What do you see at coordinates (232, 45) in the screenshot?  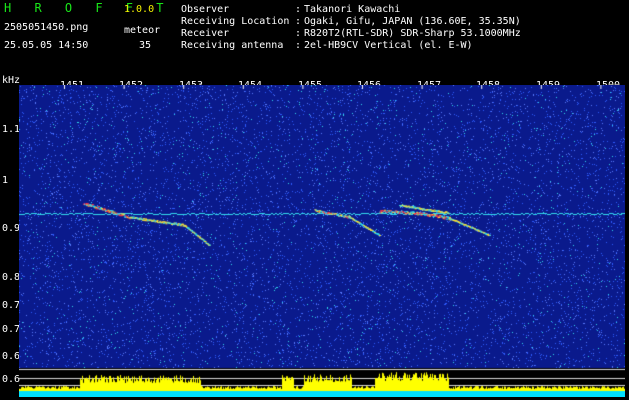 I see `info-key-antenna: Receiving antenna` at bounding box center [232, 45].